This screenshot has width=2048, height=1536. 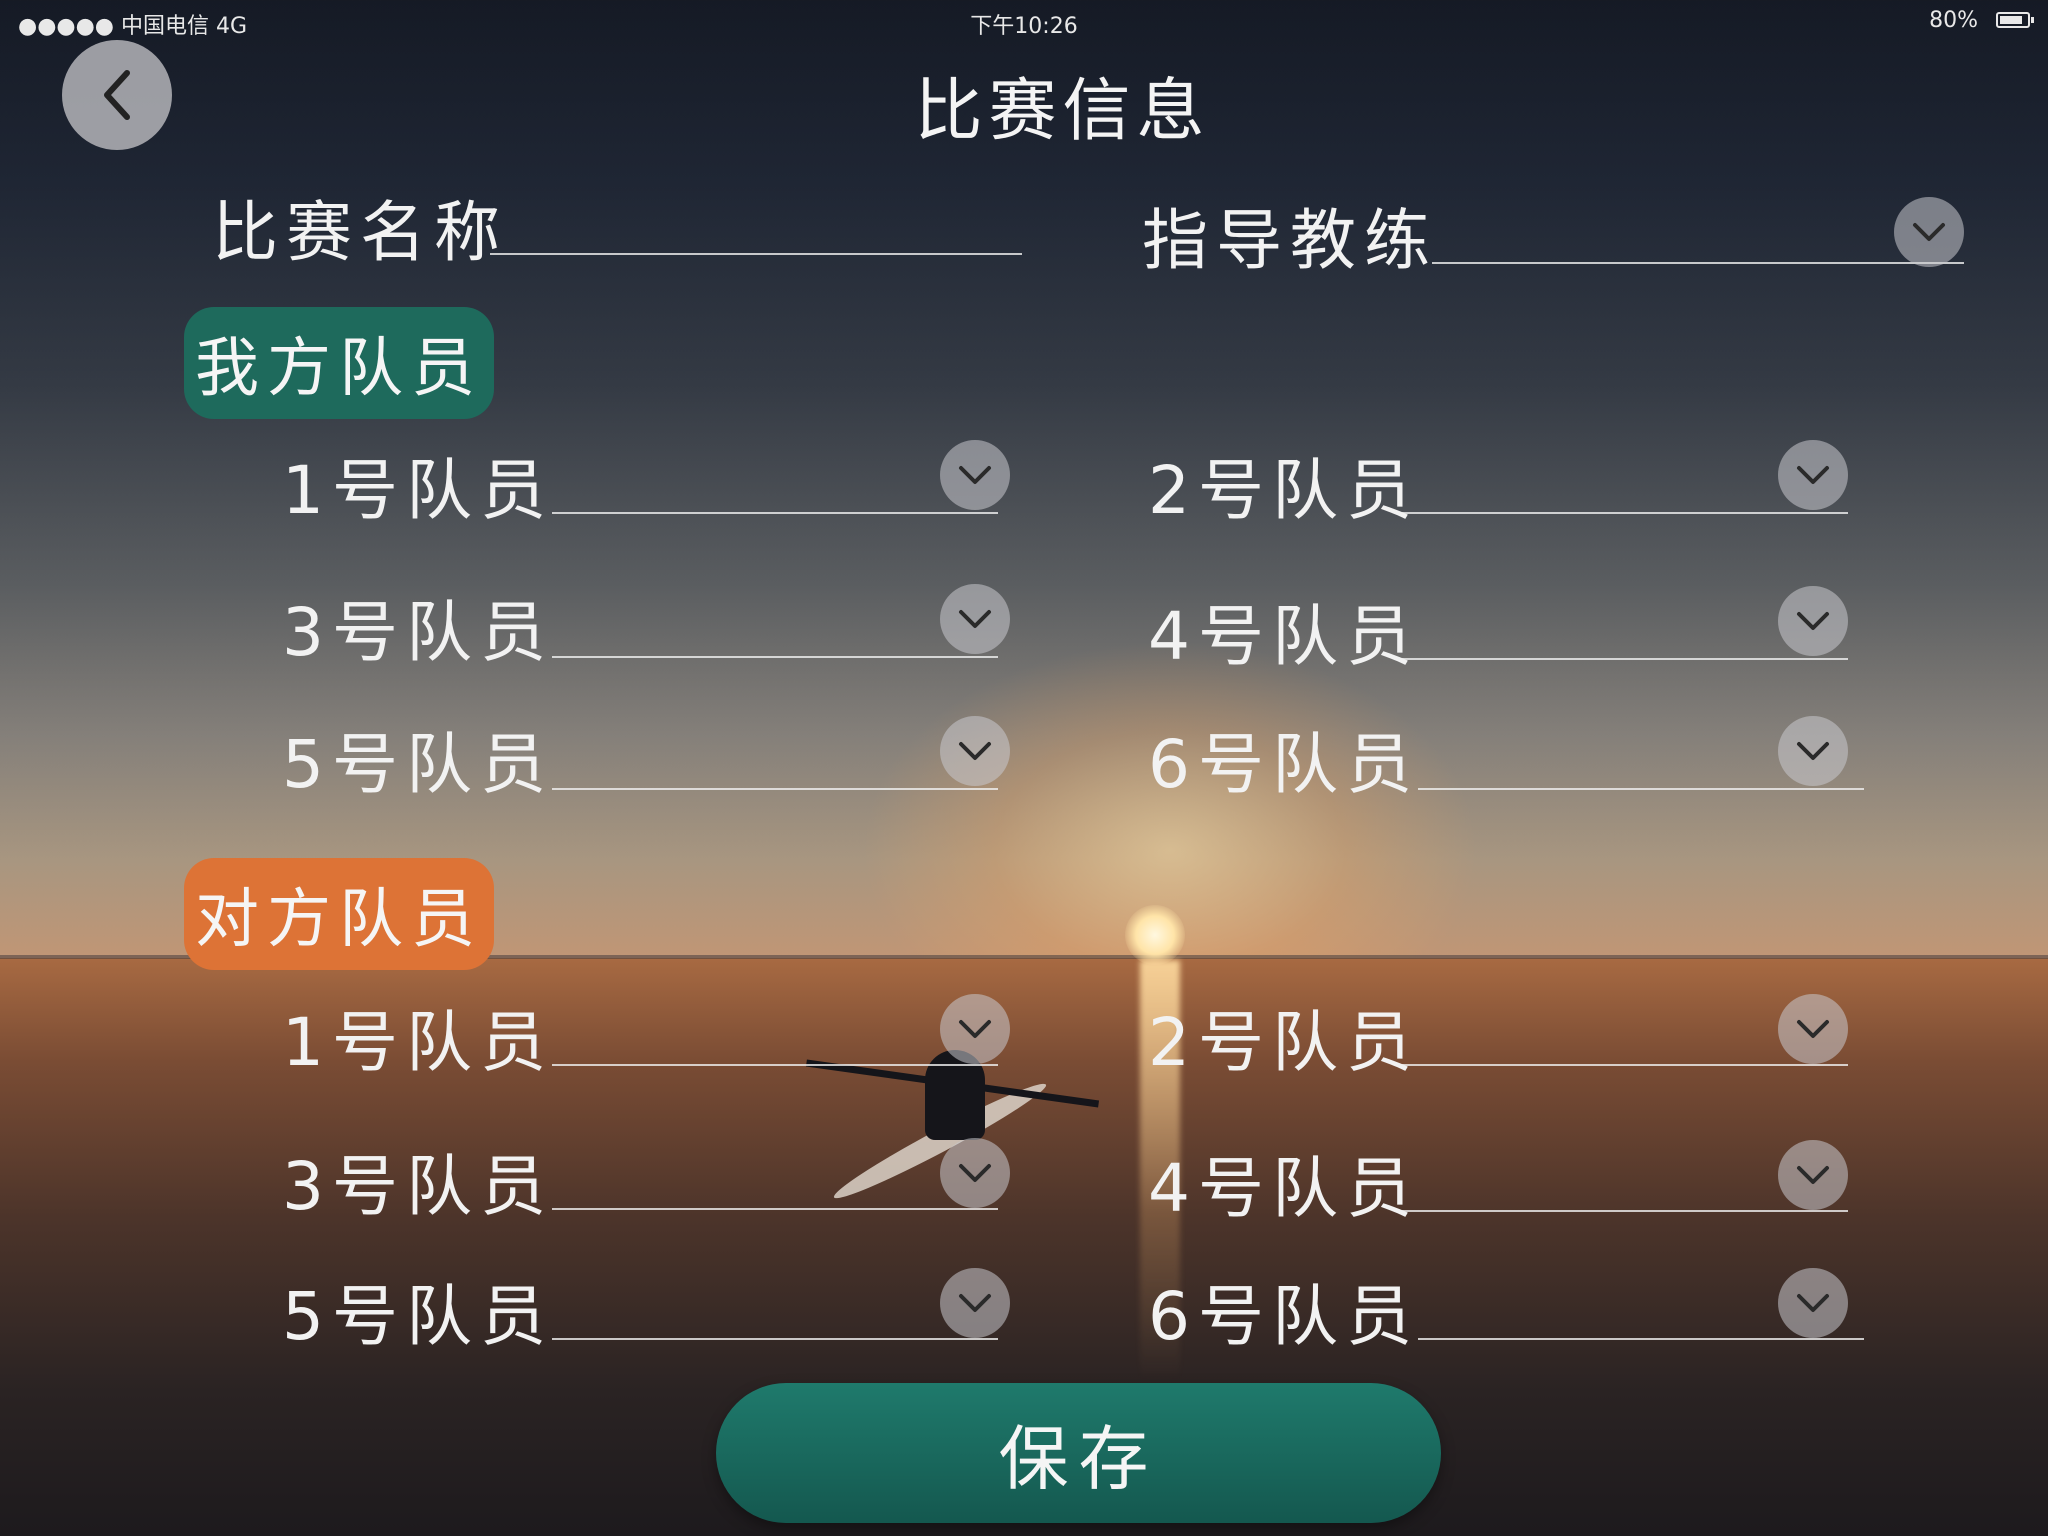 What do you see at coordinates (418, 490) in the screenshot?
I see `our-player-1-label: 1号队员` at bounding box center [418, 490].